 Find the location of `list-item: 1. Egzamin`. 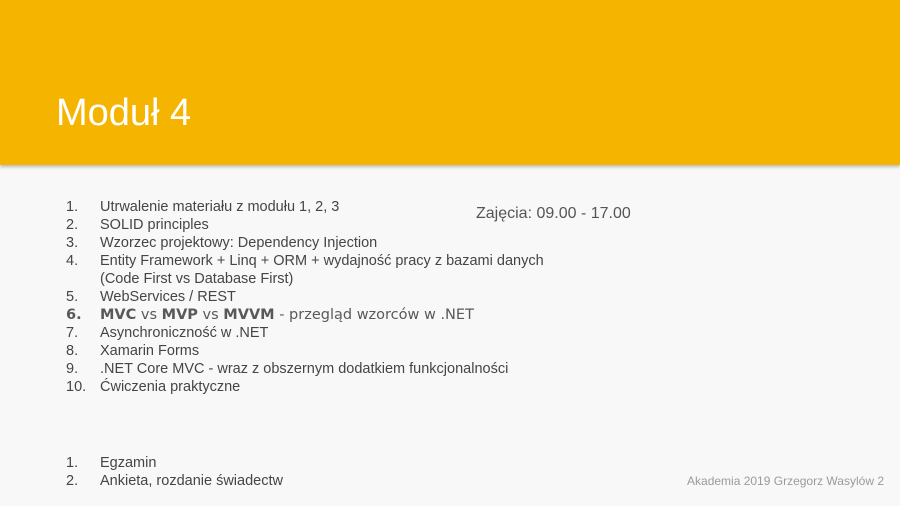

list-item: 1. Egzamin is located at coordinates (111, 463).